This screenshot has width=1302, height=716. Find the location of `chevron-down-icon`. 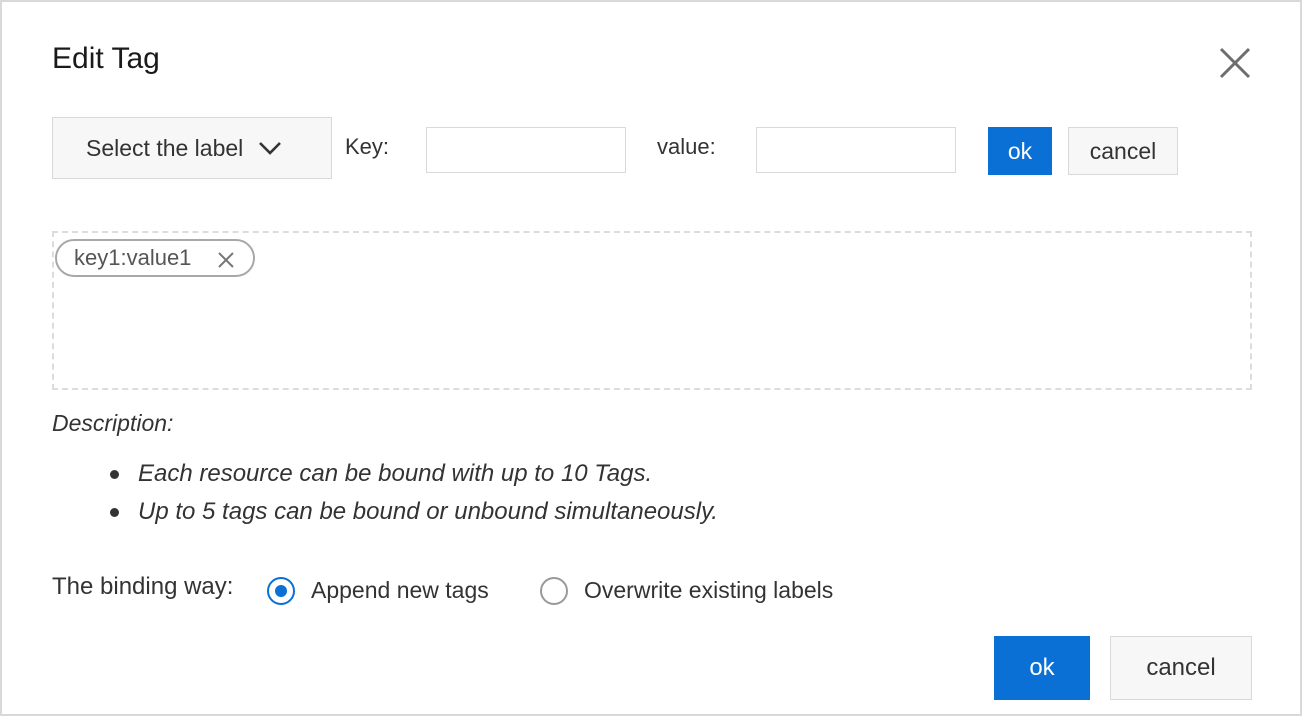

chevron-down-icon is located at coordinates (270, 148).